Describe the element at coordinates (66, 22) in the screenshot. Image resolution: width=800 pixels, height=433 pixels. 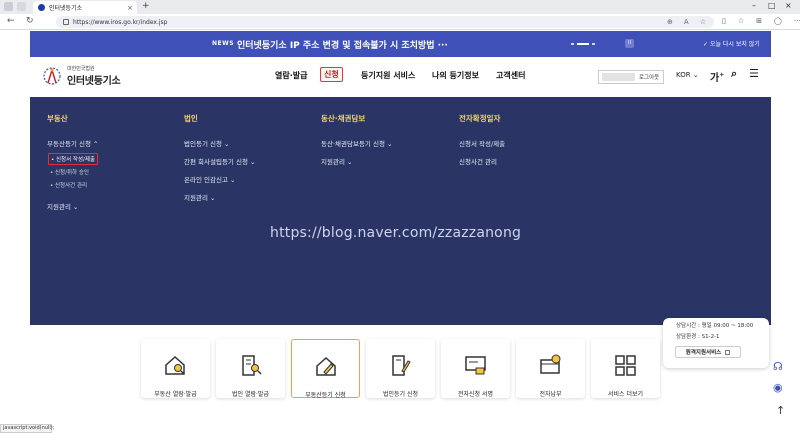
I see `lock-icon` at that location.